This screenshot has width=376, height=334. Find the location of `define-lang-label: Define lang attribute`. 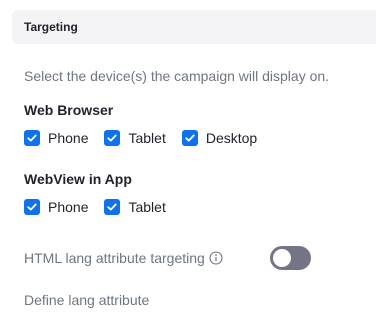

define-lang-label: Define lang attribute is located at coordinates (87, 300).